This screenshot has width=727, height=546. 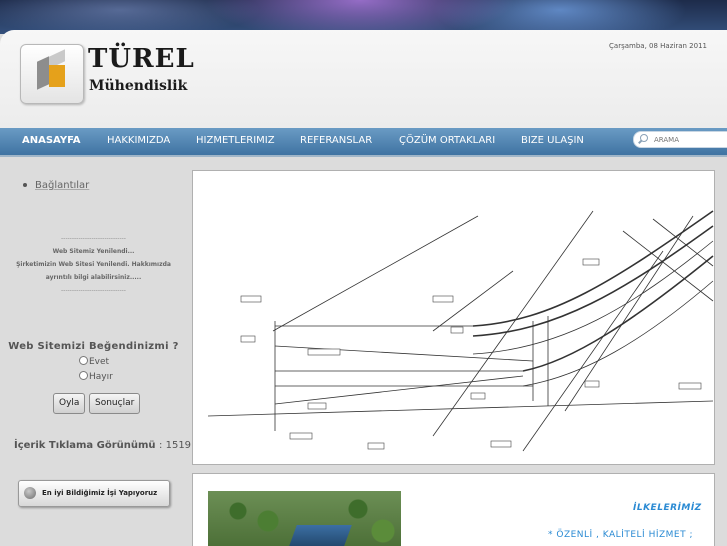 What do you see at coordinates (138, 86) in the screenshot?
I see `brand-subtitle: Mühendislik` at bounding box center [138, 86].